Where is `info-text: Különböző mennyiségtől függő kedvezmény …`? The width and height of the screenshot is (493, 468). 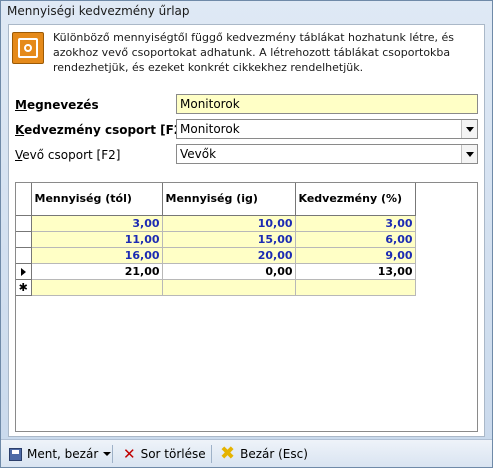 info-text: Különböző mennyiségtől függő kedvezmény … is located at coordinates (254, 52).